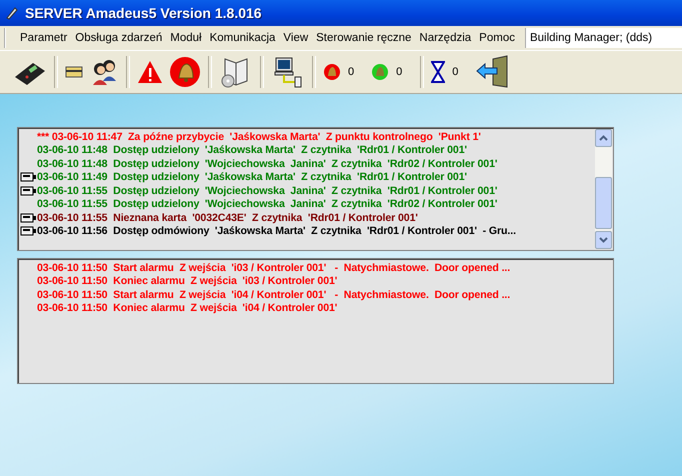 The width and height of the screenshot is (682, 476). I want to click on chevron-down-icon, so click(603, 240).